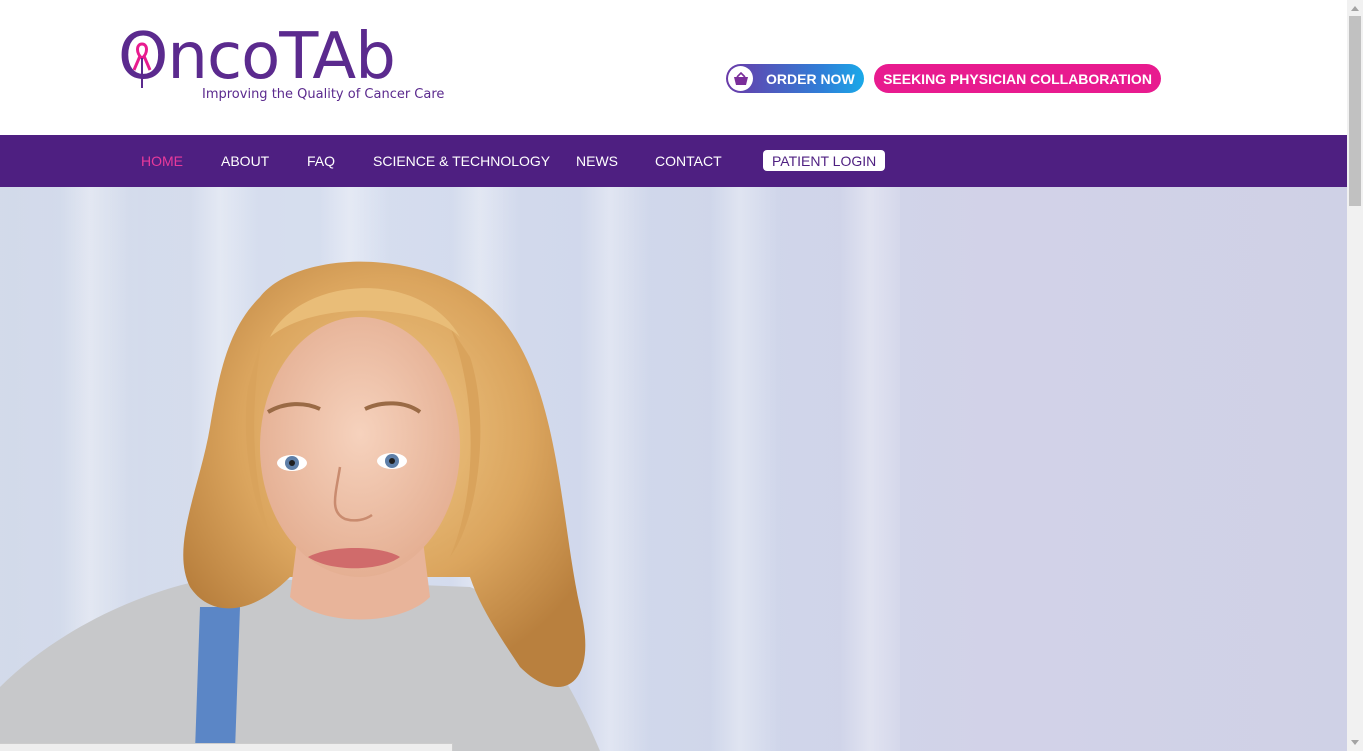 The width and height of the screenshot is (1363, 751). What do you see at coordinates (461, 161) in the screenshot?
I see `nav-item-science-technology: SCIENCE & TECHNOLOGY` at bounding box center [461, 161].